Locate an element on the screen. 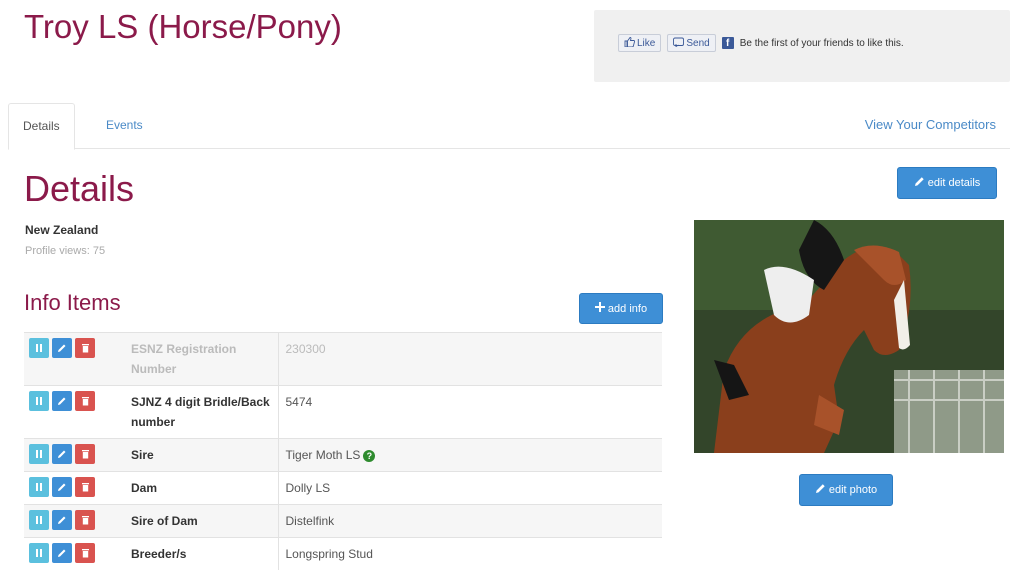 This screenshot has width=1010, height=570. info-value: Longspring Stud is located at coordinates (470, 554).